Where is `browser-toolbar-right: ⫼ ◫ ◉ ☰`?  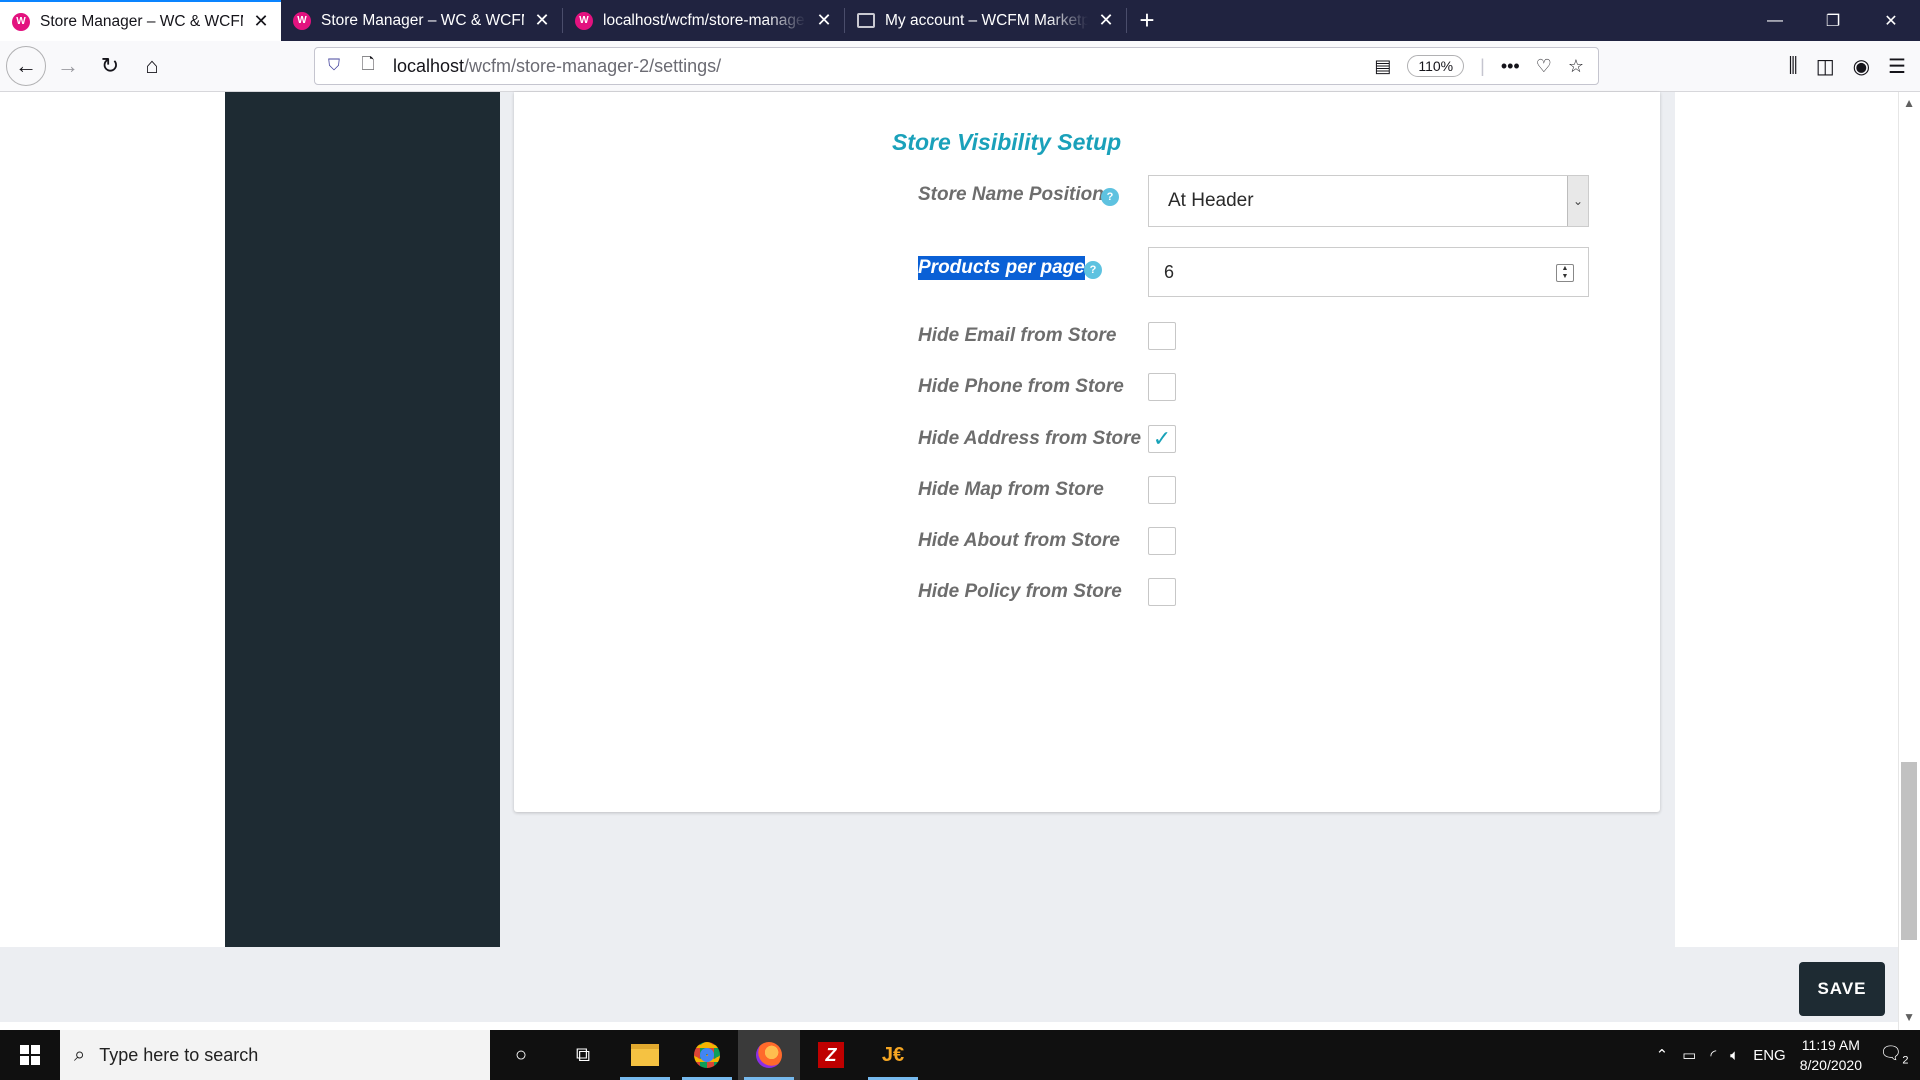 browser-toolbar-right: ⫼ ◫ ◉ ☰ is located at coordinates (1854, 66).